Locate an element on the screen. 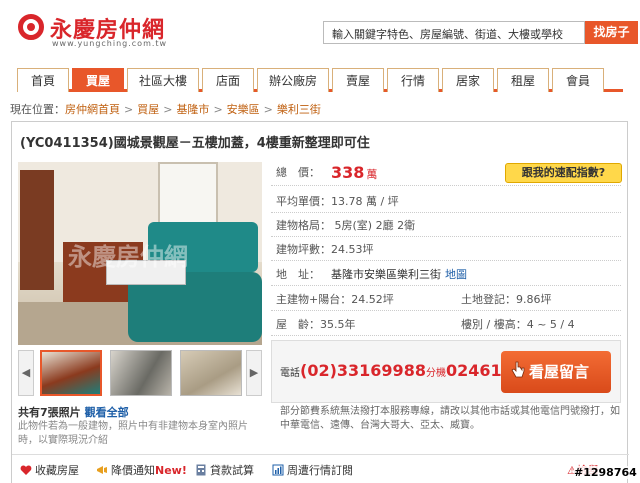 Image resolution: width=640 pixels, height=483 pixels. breadcrumb-link: 買屋 is located at coordinates (148, 109).